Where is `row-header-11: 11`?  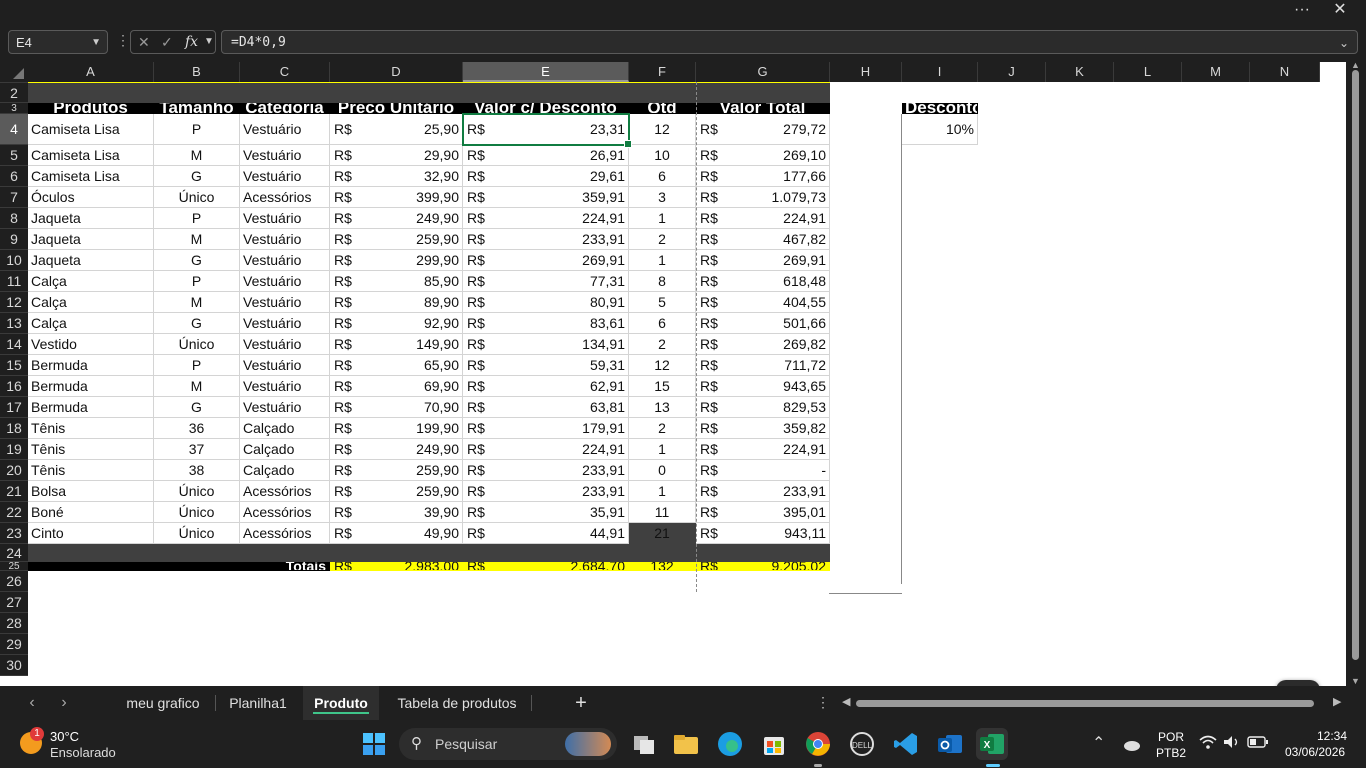
row-header-11: 11 is located at coordinates (14, 281).